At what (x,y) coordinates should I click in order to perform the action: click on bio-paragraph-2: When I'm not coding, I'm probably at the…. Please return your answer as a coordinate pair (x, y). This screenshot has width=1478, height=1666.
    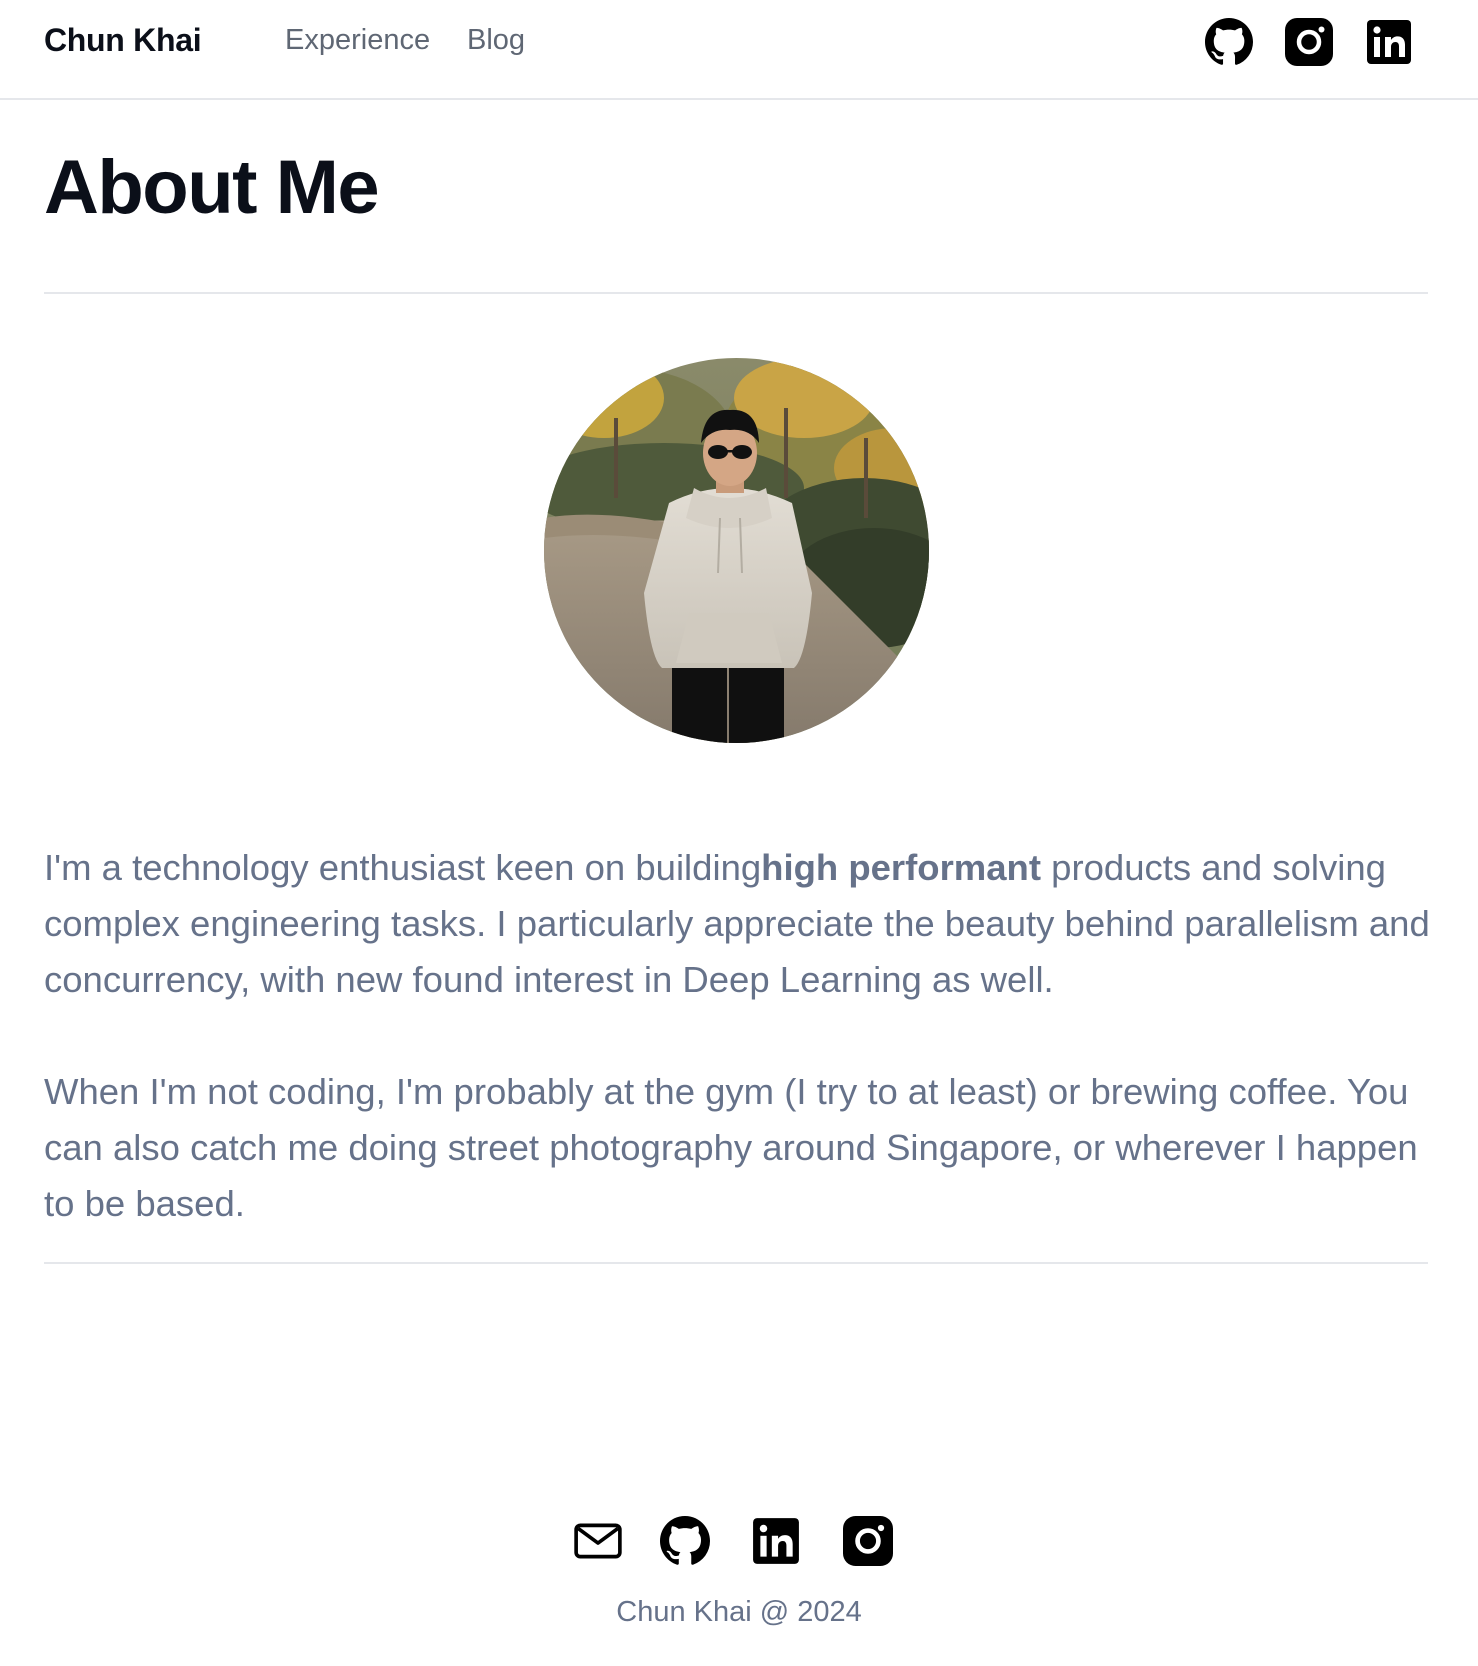
    Looking at the image, I should click on (731, 1147).